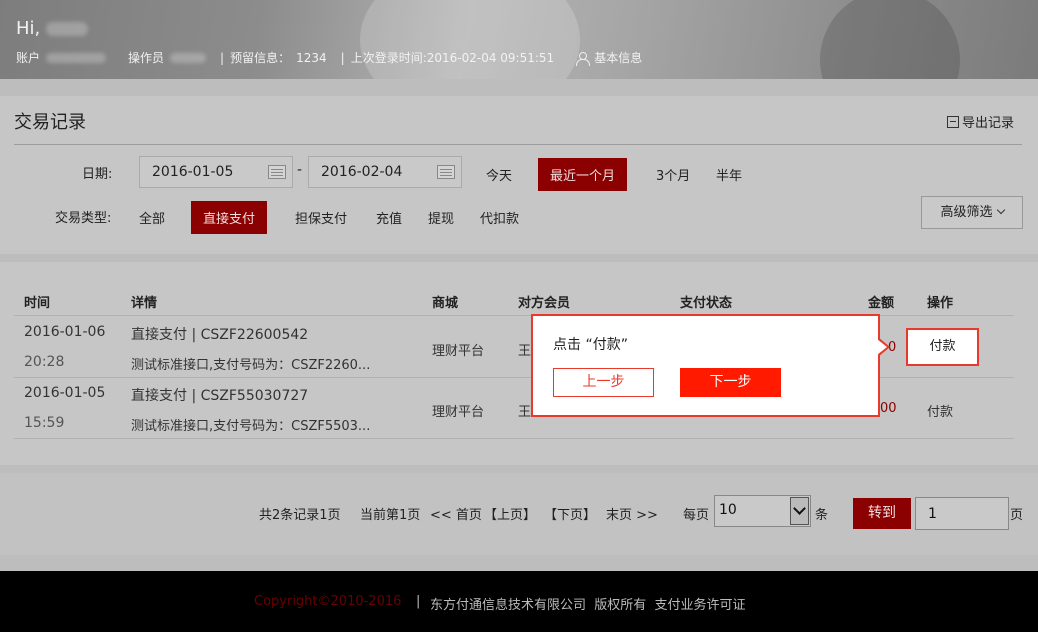 The image size is (1038, 632). I want to click on row1-mall: 理财平台, so click(458, 351).